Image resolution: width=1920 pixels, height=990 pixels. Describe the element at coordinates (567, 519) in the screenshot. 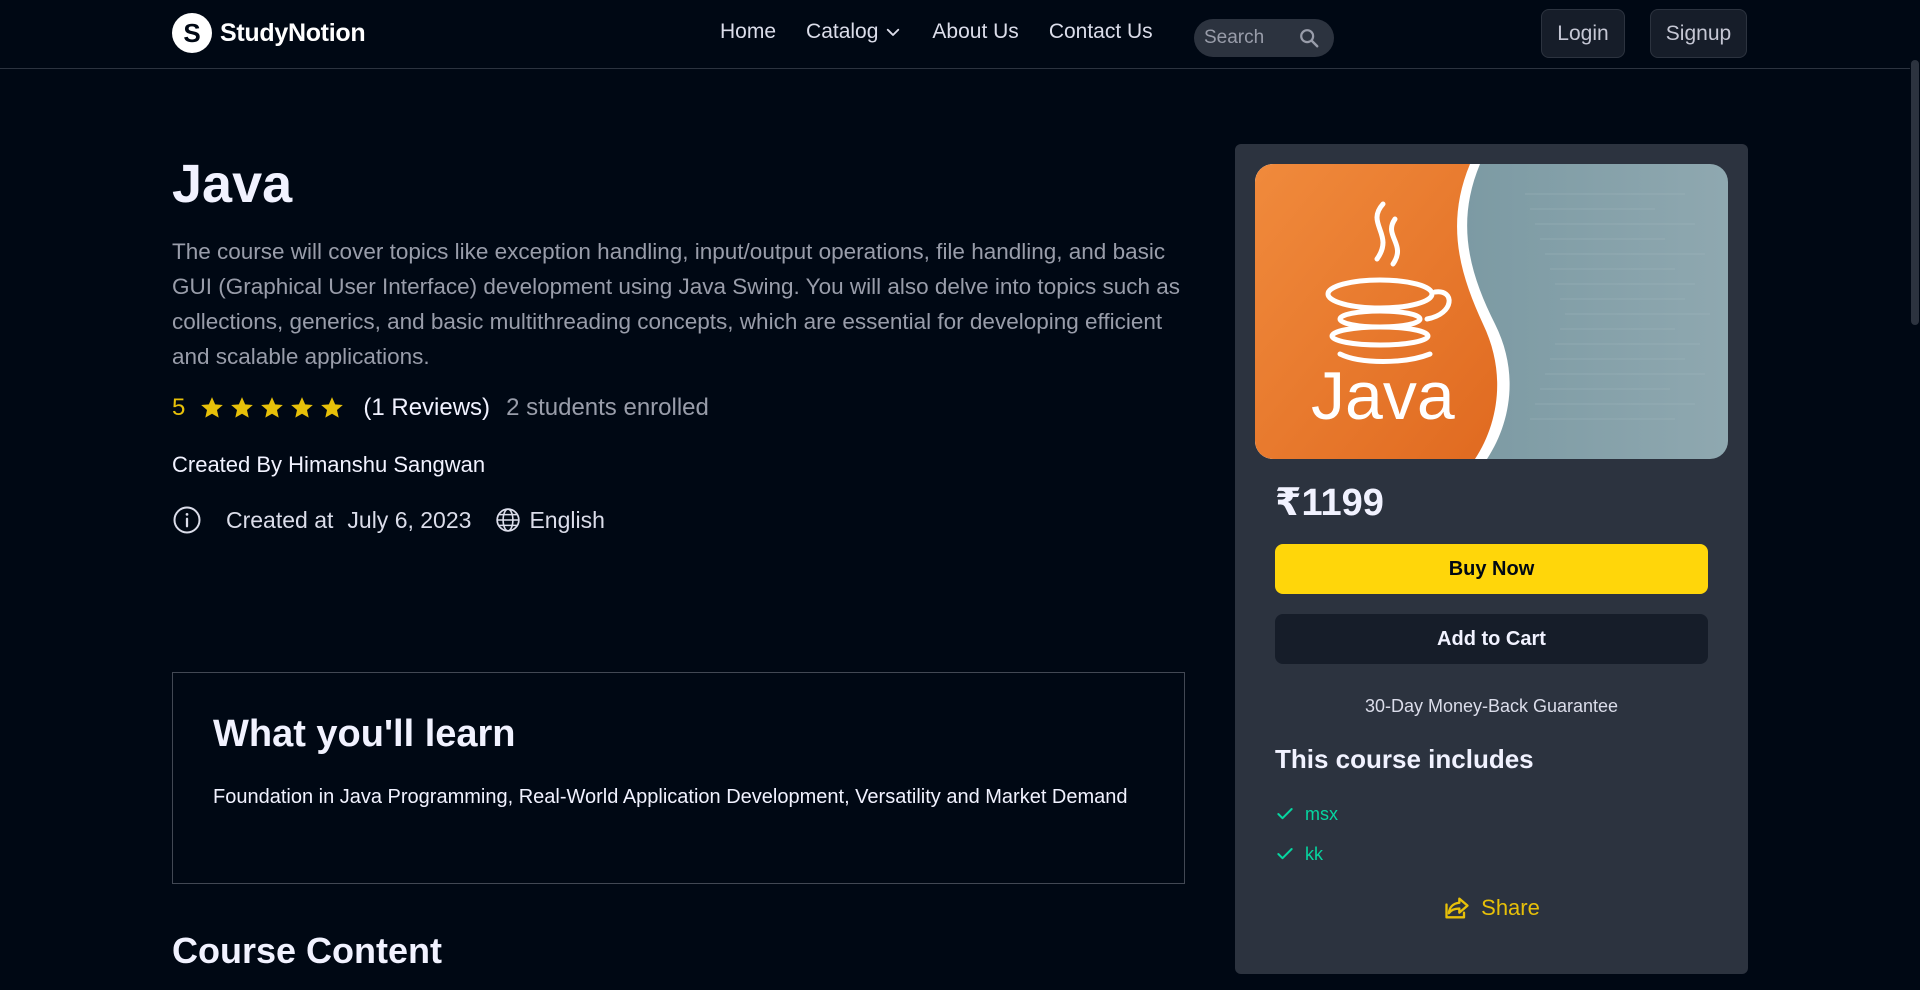

I see `course-language: English` at that location.